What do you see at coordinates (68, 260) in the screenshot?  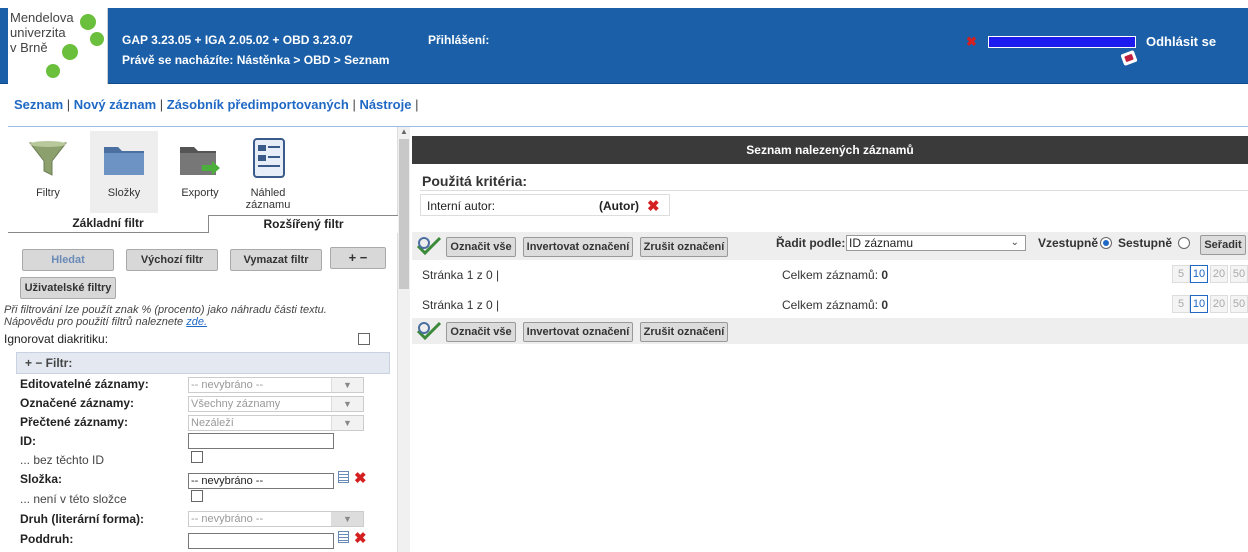 I see `search-button: Hledat` at bounding box center [68, 260].